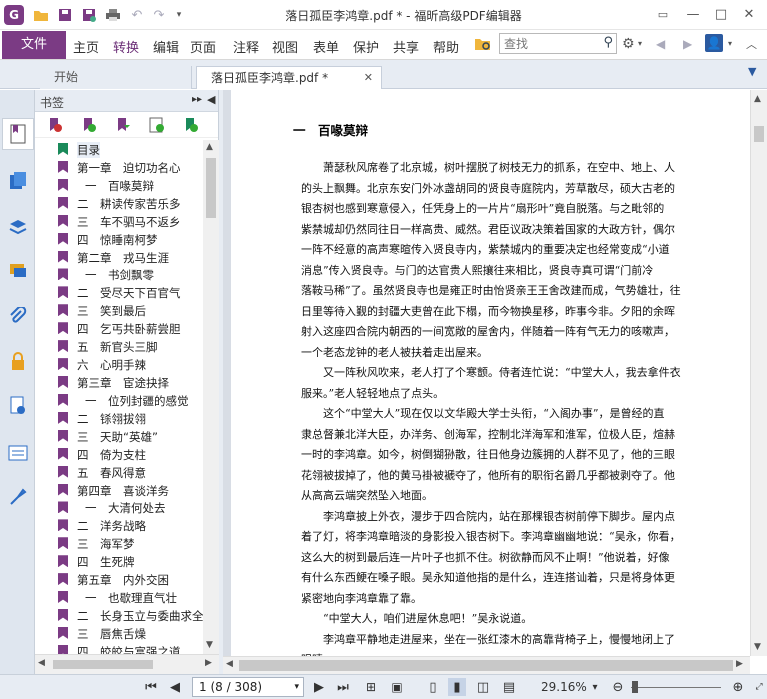 The width and height of the screenshot is (767, 699). I want to click on page-number-input: 1 (8 / 308) ▾, so click(248, 687).